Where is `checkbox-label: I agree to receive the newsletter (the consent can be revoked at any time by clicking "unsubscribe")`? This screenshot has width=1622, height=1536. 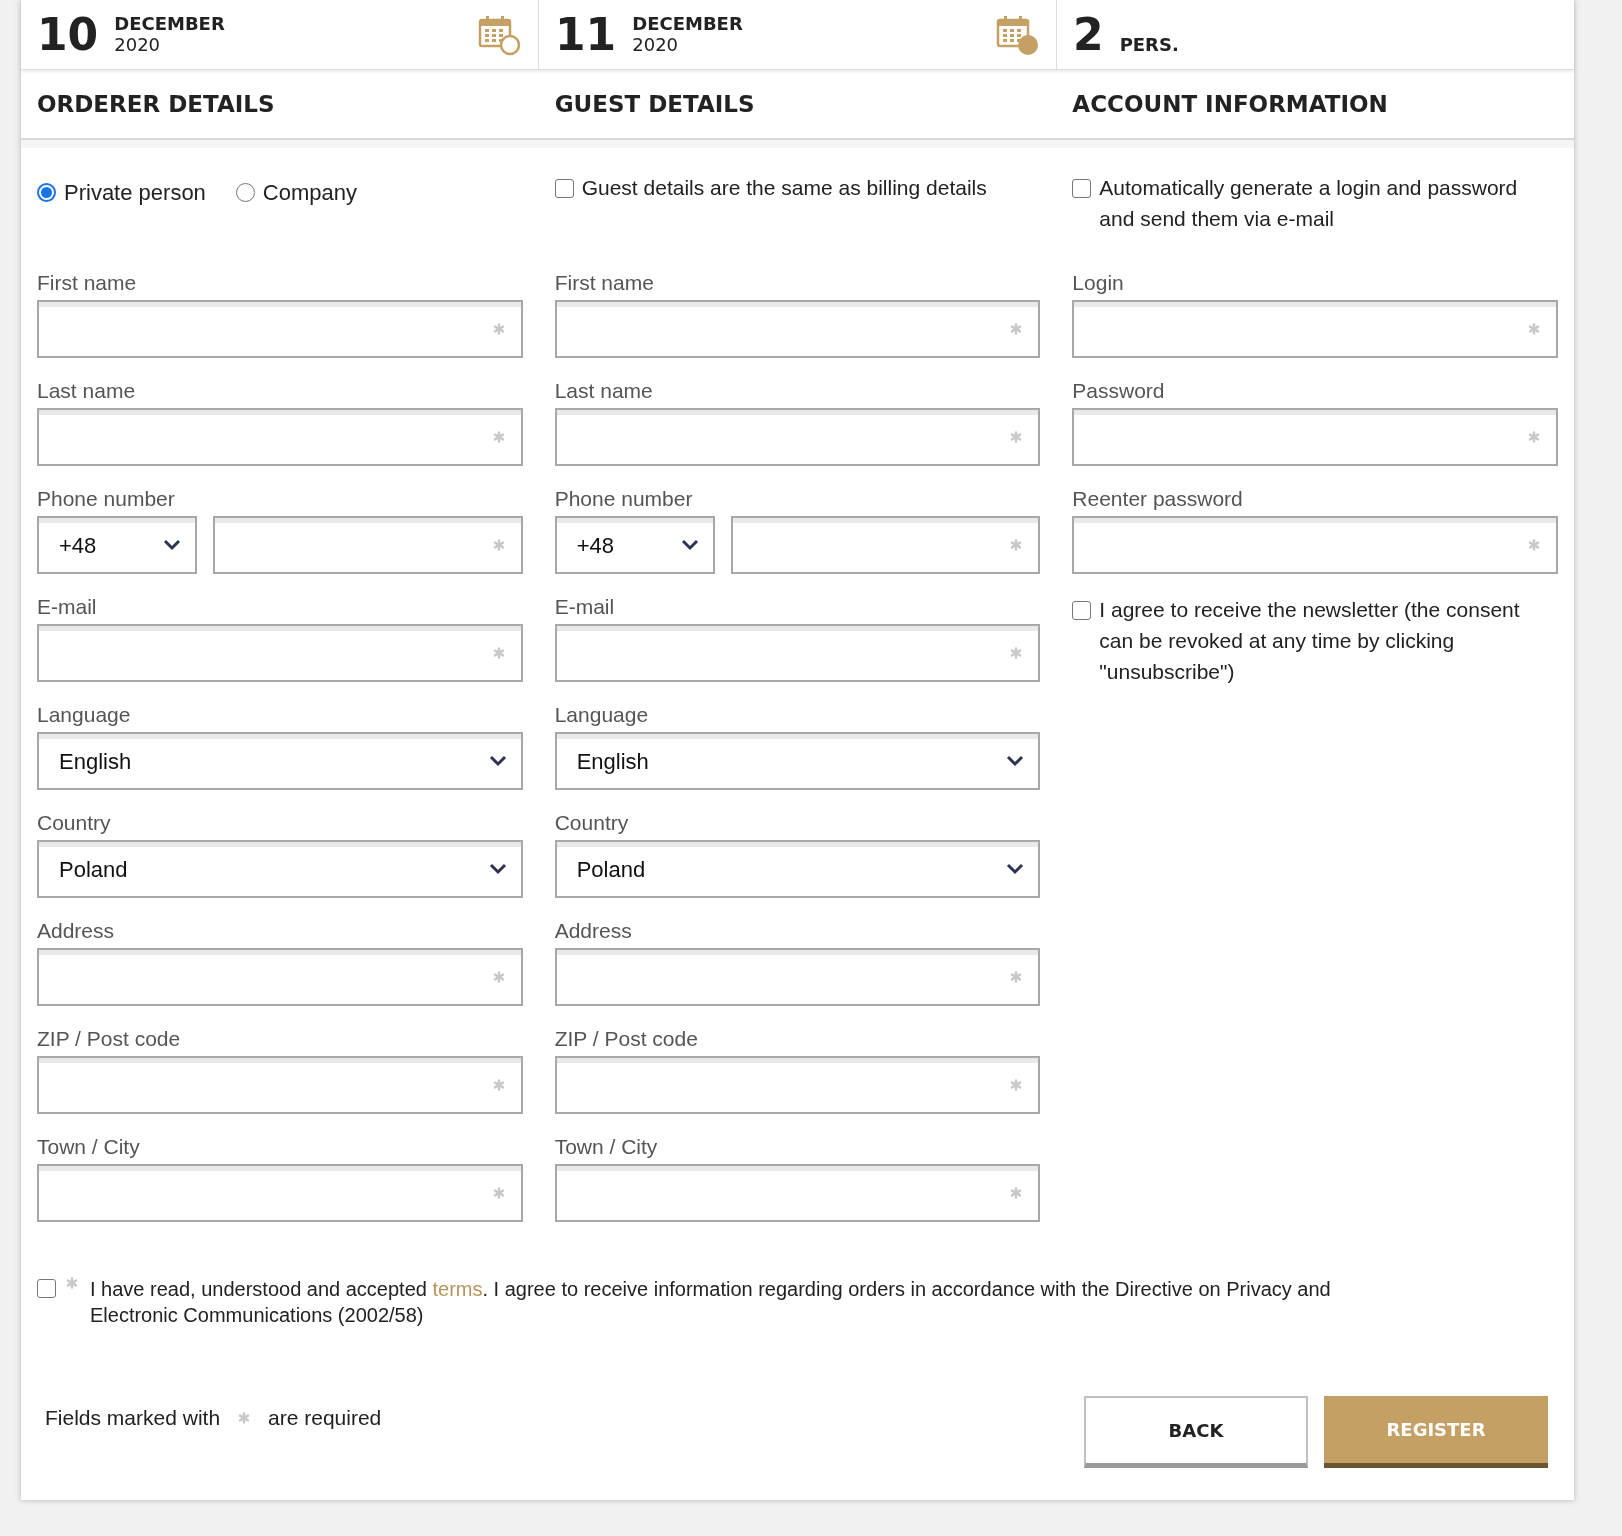 checkbox-label: I agree to receive the newsletter (the consent can be revoked at any time by clicking "unsubscribe") is located at coordinates (1310, 641).